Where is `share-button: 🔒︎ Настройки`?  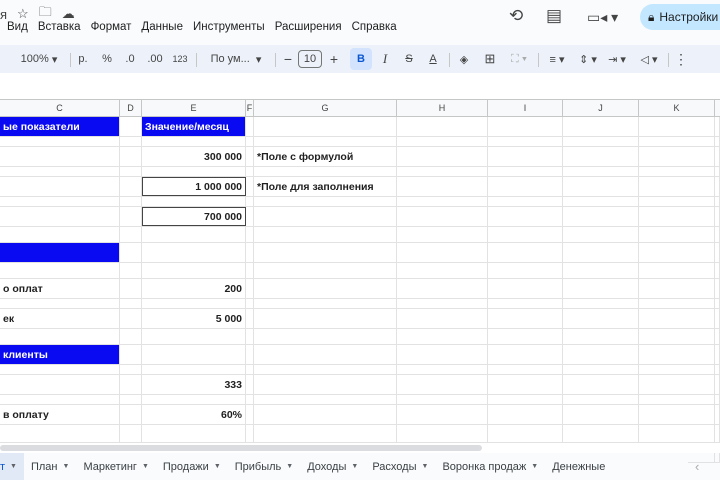
share-button: 🔒︎ Настройки is located at coordinates (680, 17).